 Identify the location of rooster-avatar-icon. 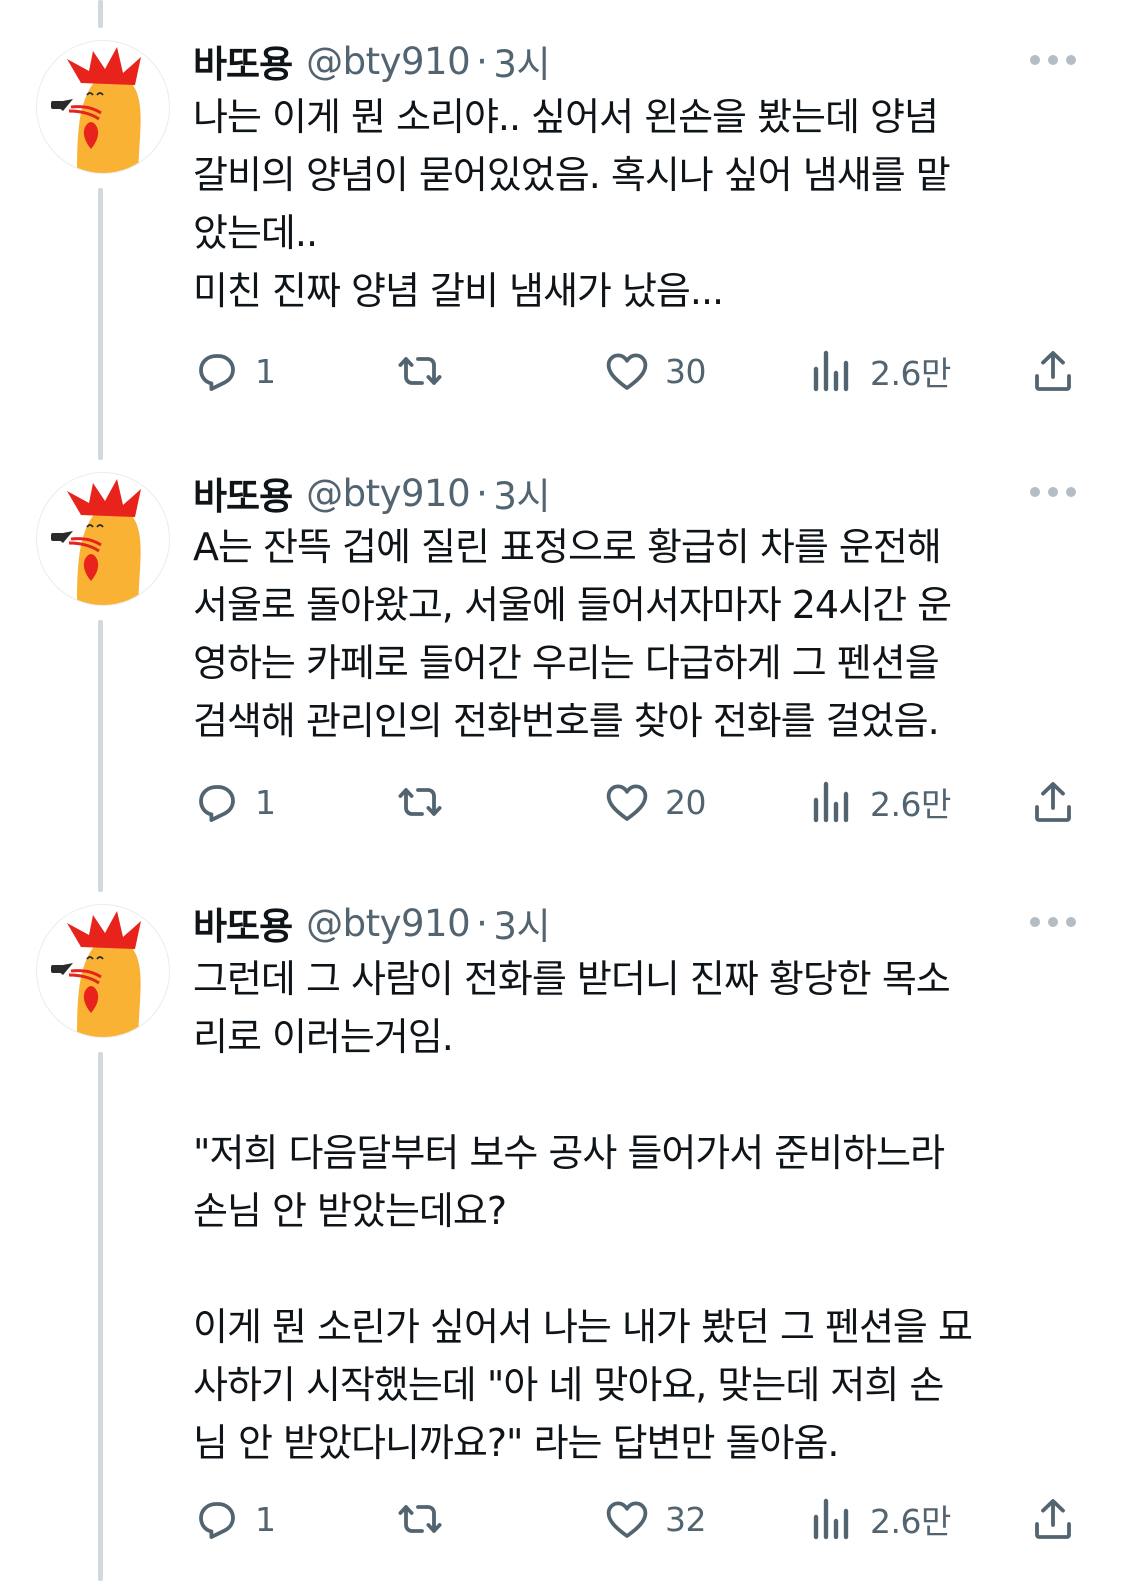
(96, 974).